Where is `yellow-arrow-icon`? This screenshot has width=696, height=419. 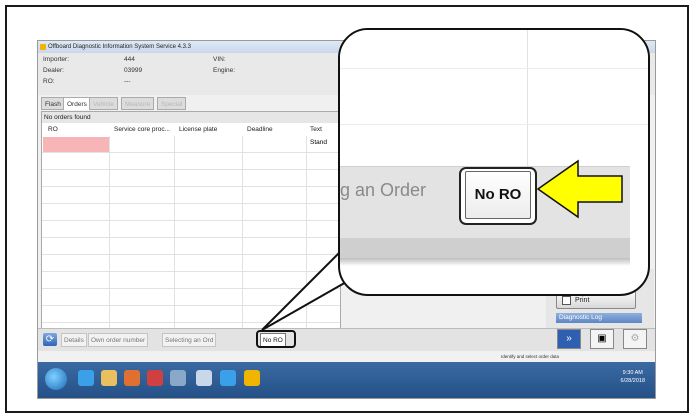 yellow-arrow-icon is located at coordinates (579, 189).